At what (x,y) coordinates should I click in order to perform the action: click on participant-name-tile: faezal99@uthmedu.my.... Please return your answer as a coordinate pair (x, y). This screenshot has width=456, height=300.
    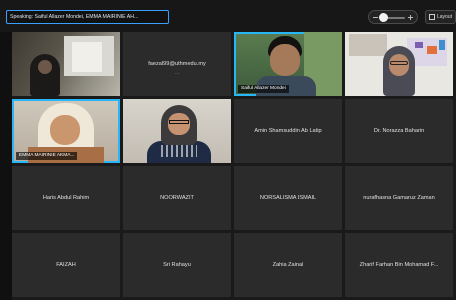
    Looking at the image, I should click on (177, 64).